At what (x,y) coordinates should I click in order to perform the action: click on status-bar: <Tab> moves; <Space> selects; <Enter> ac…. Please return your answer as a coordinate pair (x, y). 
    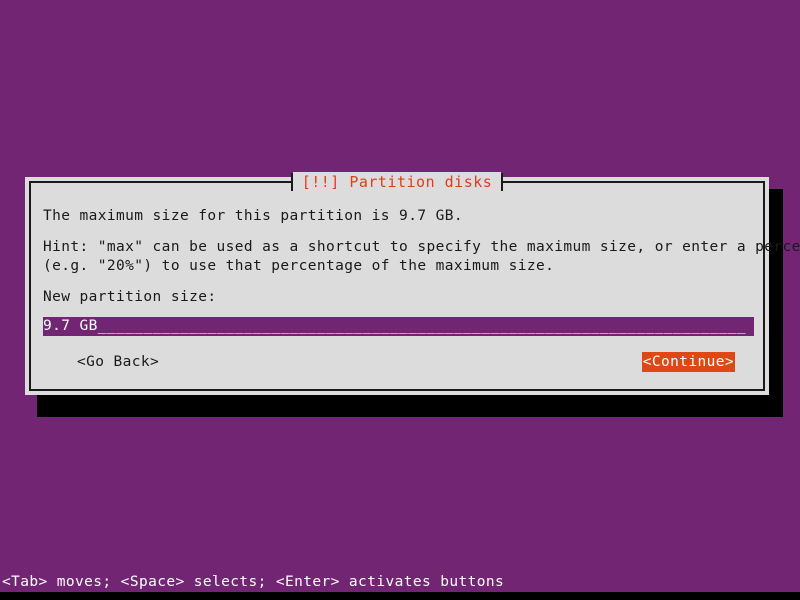
    Looking at the image, I should click on (400, 582).